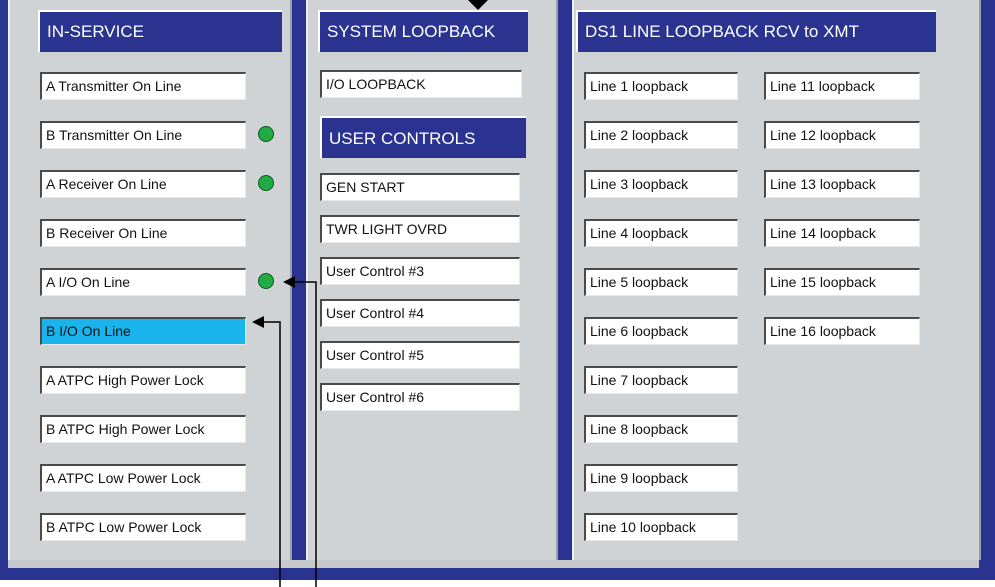 The width and height of the screenshot is (995, 587). What do you see at coordinates (421, 84) in the screenshot?
I see `io-loopback-button: I/O LOOPBACK` at bounding box center [421, 84].